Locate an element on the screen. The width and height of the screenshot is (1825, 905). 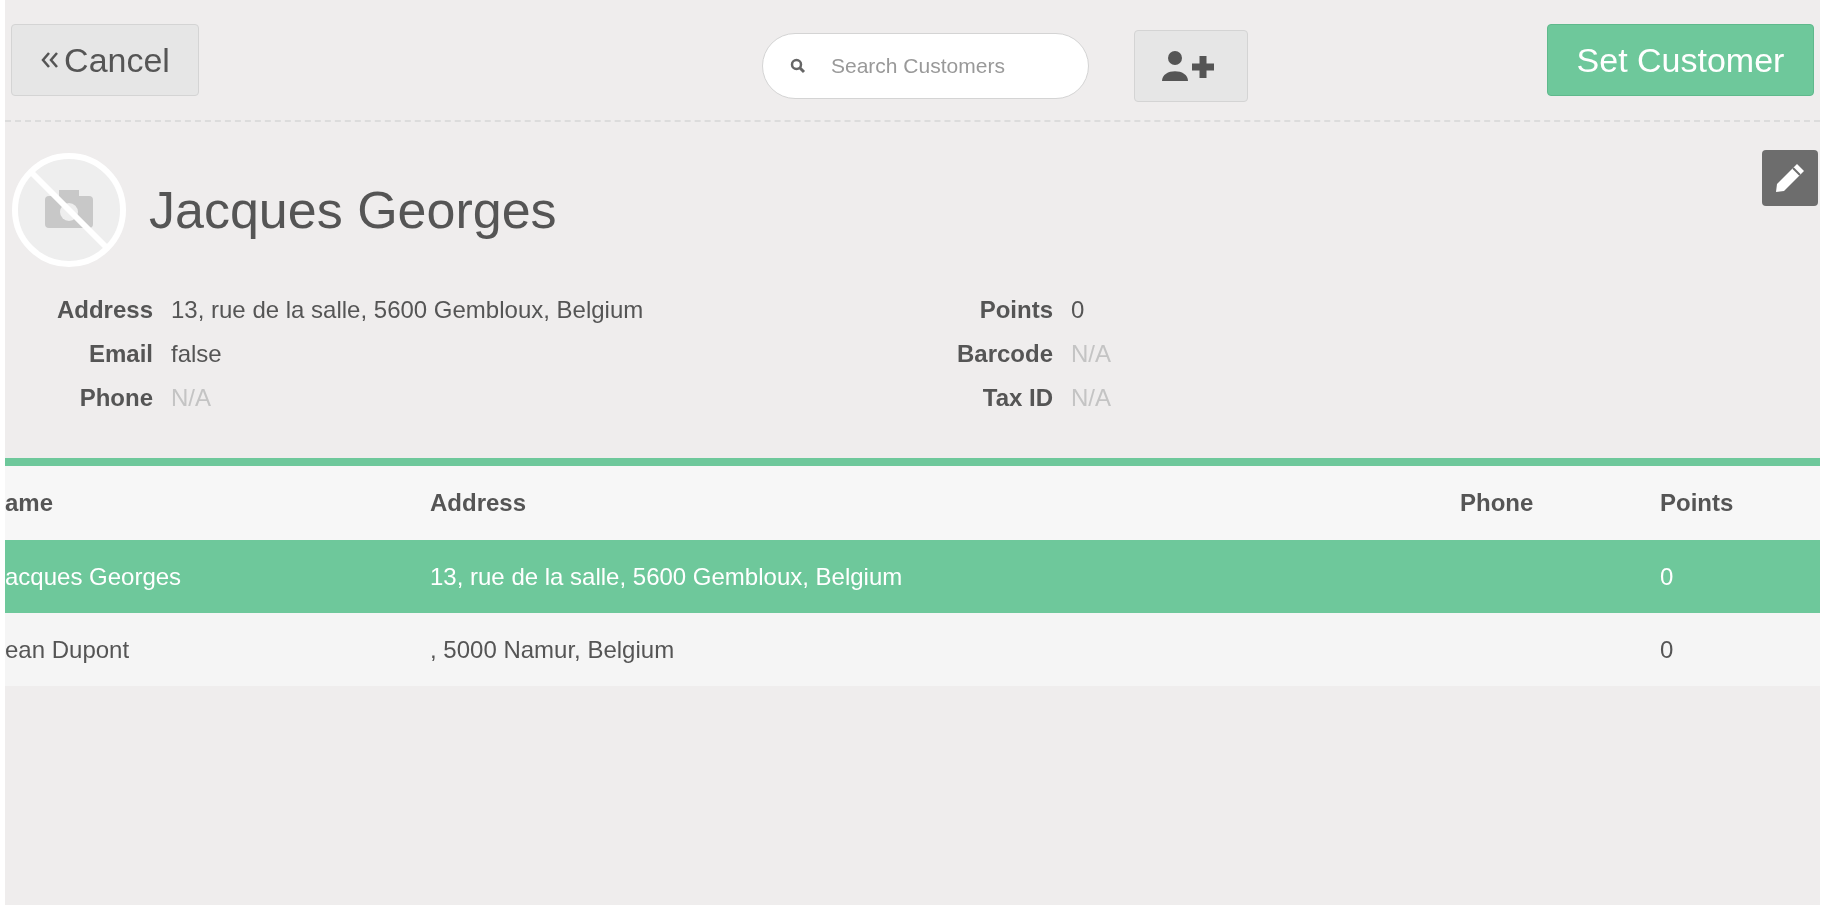
field-label: Barcode is located at coordinates (1004, 354).